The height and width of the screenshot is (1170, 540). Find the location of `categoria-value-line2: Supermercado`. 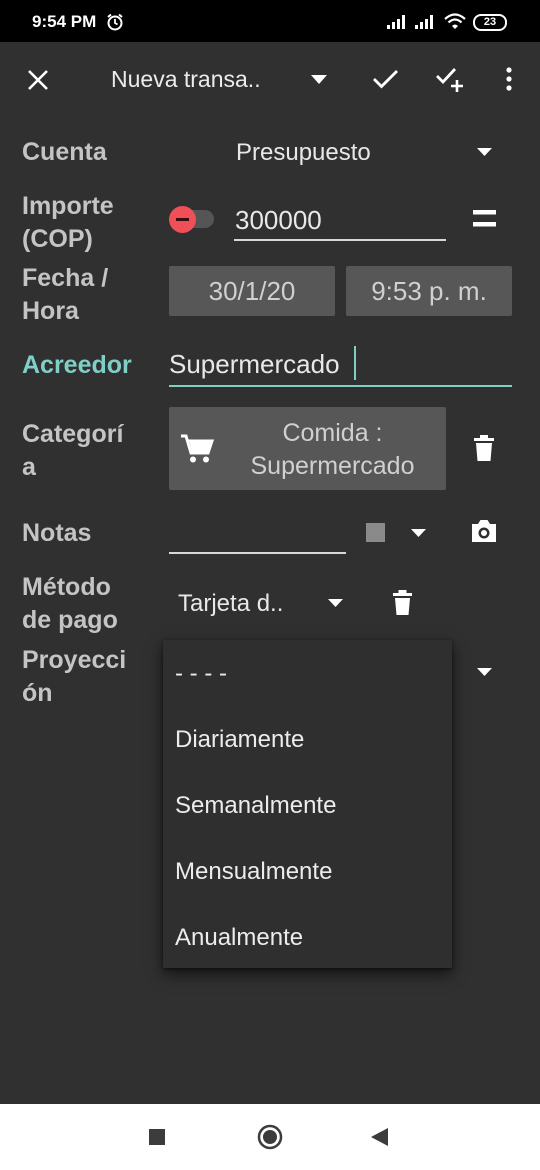

categoria-value-line2: Supermercado is located at coordinates (332, 466).